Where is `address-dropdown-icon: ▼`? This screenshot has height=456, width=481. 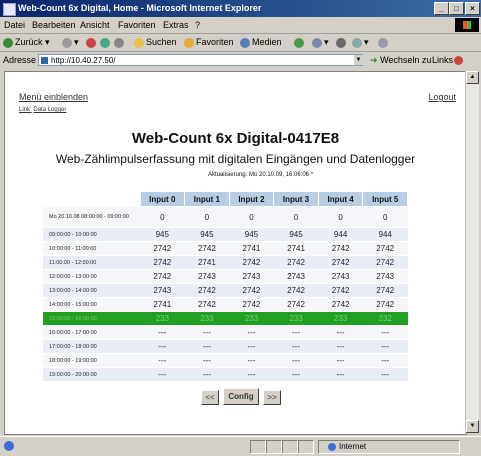 address-dropdown-icon: ▼ is located at coordinates (358, 60).